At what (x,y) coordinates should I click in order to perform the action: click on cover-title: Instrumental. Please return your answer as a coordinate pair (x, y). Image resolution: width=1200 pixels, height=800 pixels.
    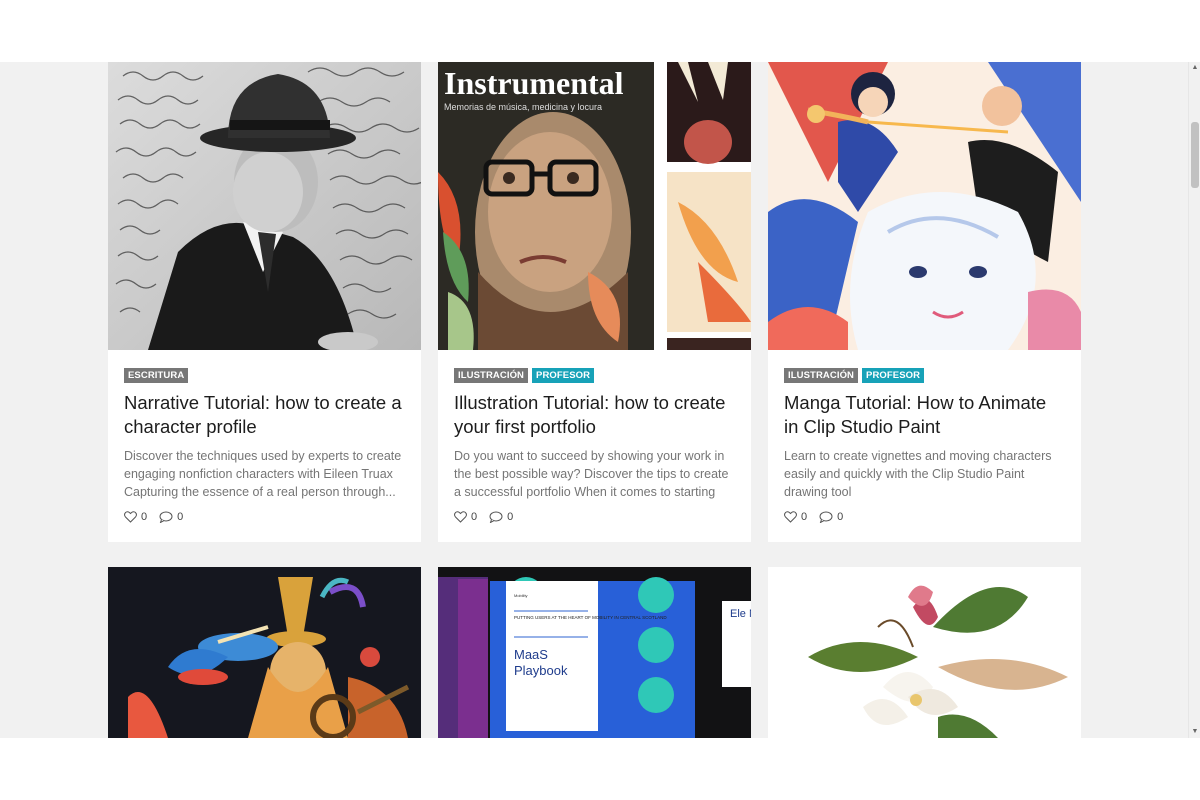
    Looking at the image, I should click on (534, 83).